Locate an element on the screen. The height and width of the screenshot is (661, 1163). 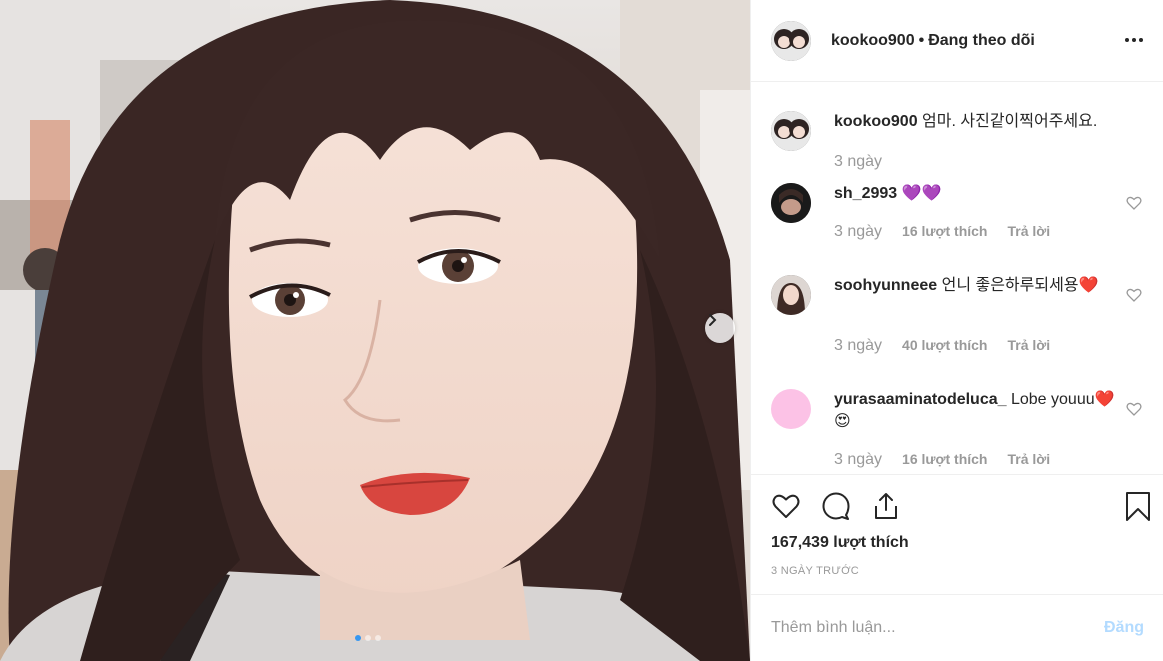
next-photo-button is located at coordinates (720, 328).